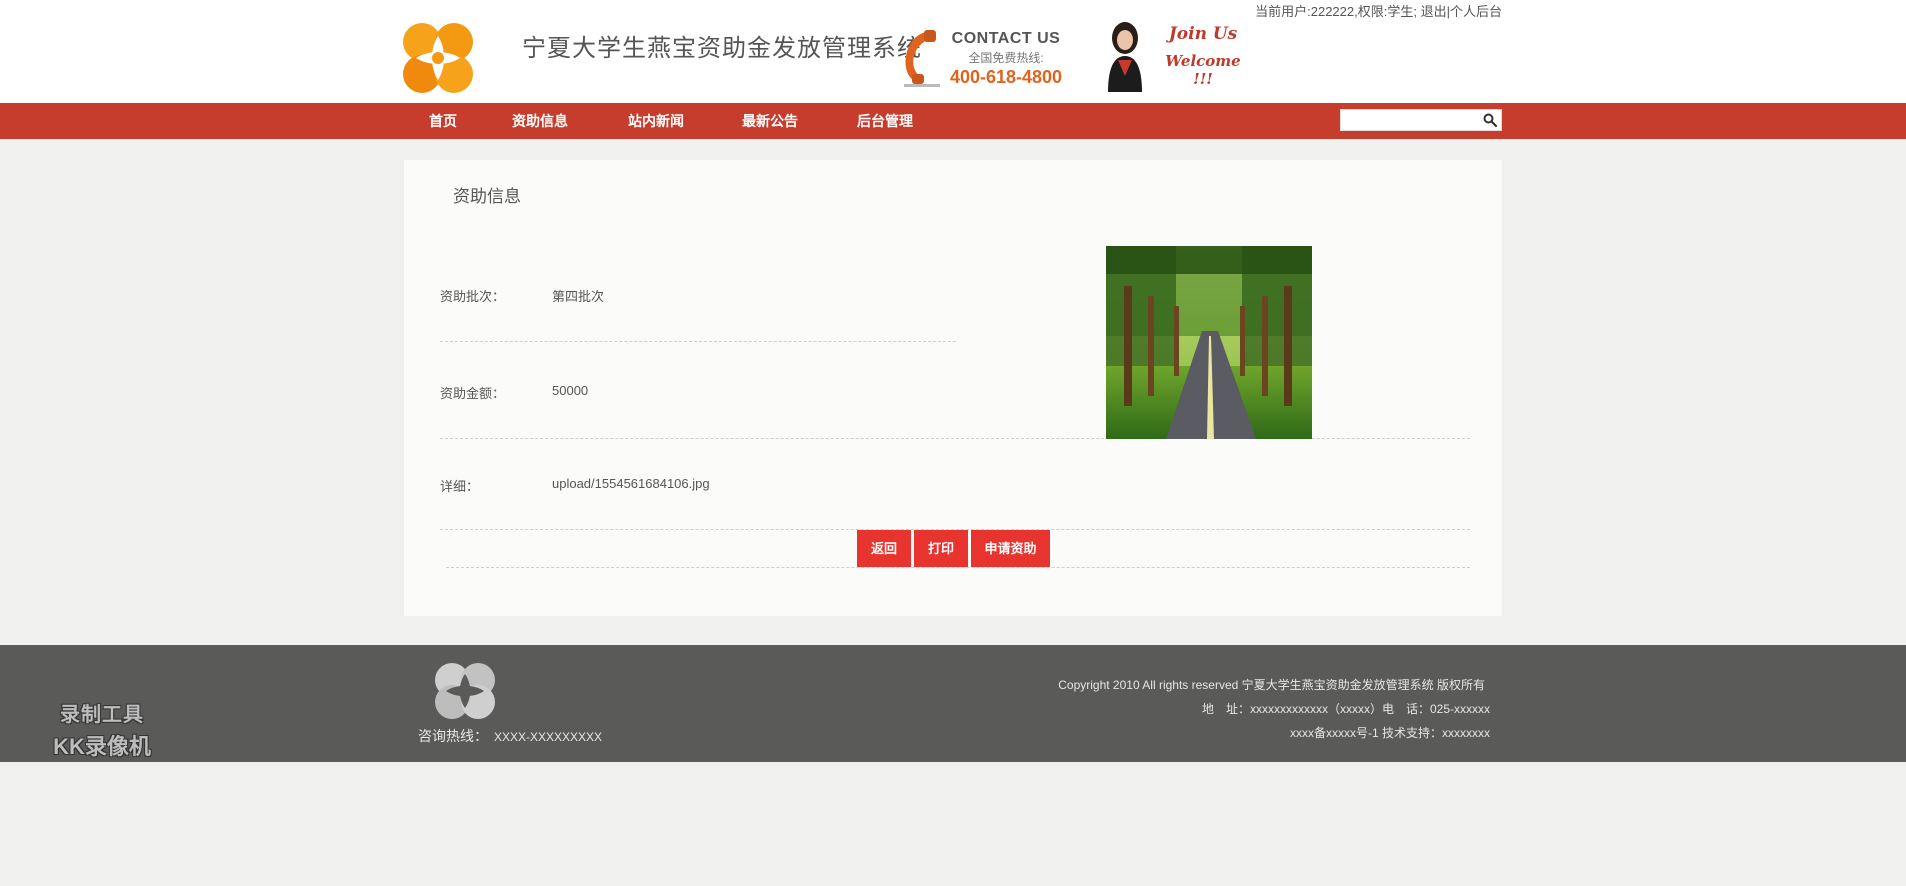 Image resolution: width=1906 pixels, height=886 pixels. What do you see at coordinates (1203, 34) in the screenshot?
I see `join-us-text: Join Us` at bounding box center [1203, 34].